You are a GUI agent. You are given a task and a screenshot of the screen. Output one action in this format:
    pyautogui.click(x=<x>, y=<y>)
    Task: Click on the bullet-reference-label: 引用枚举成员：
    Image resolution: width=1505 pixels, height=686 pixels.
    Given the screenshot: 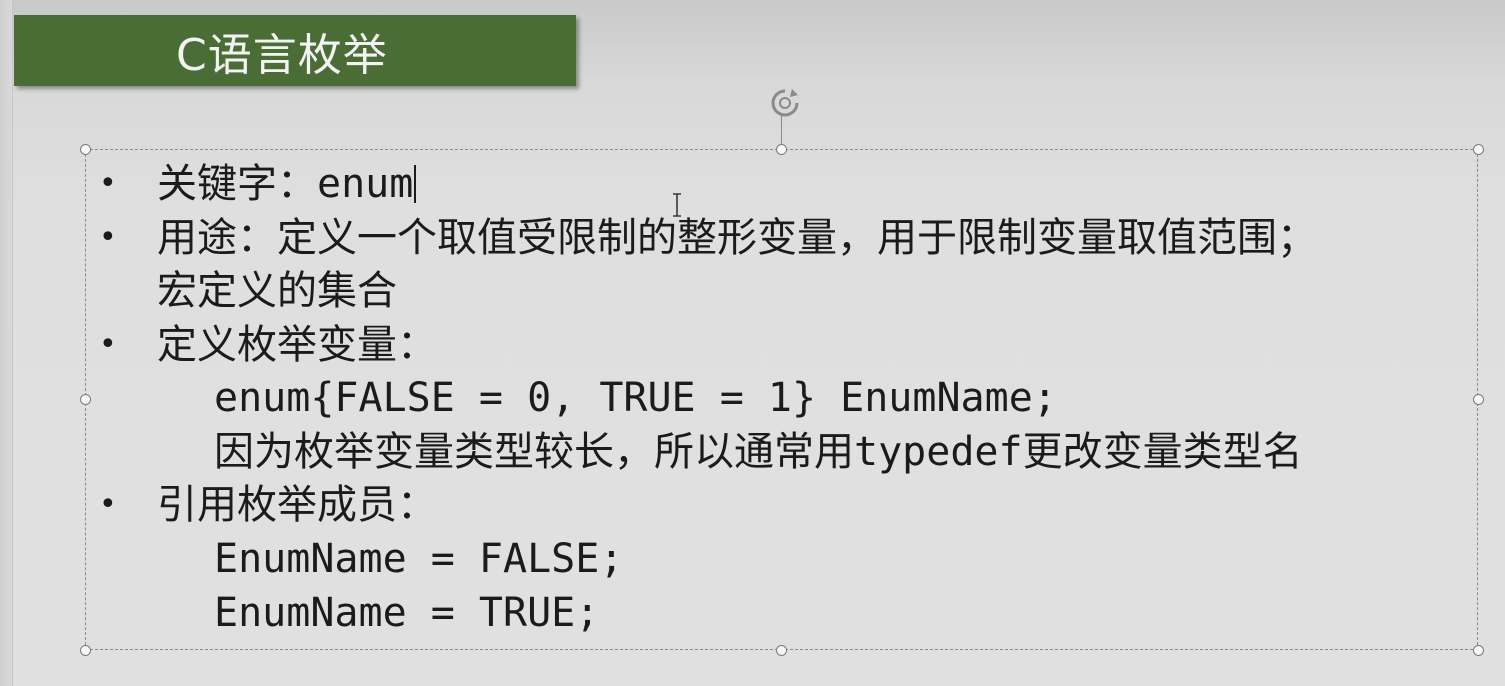 What is the action you would take?
    pyautogui.click(x=297, y=505)
    